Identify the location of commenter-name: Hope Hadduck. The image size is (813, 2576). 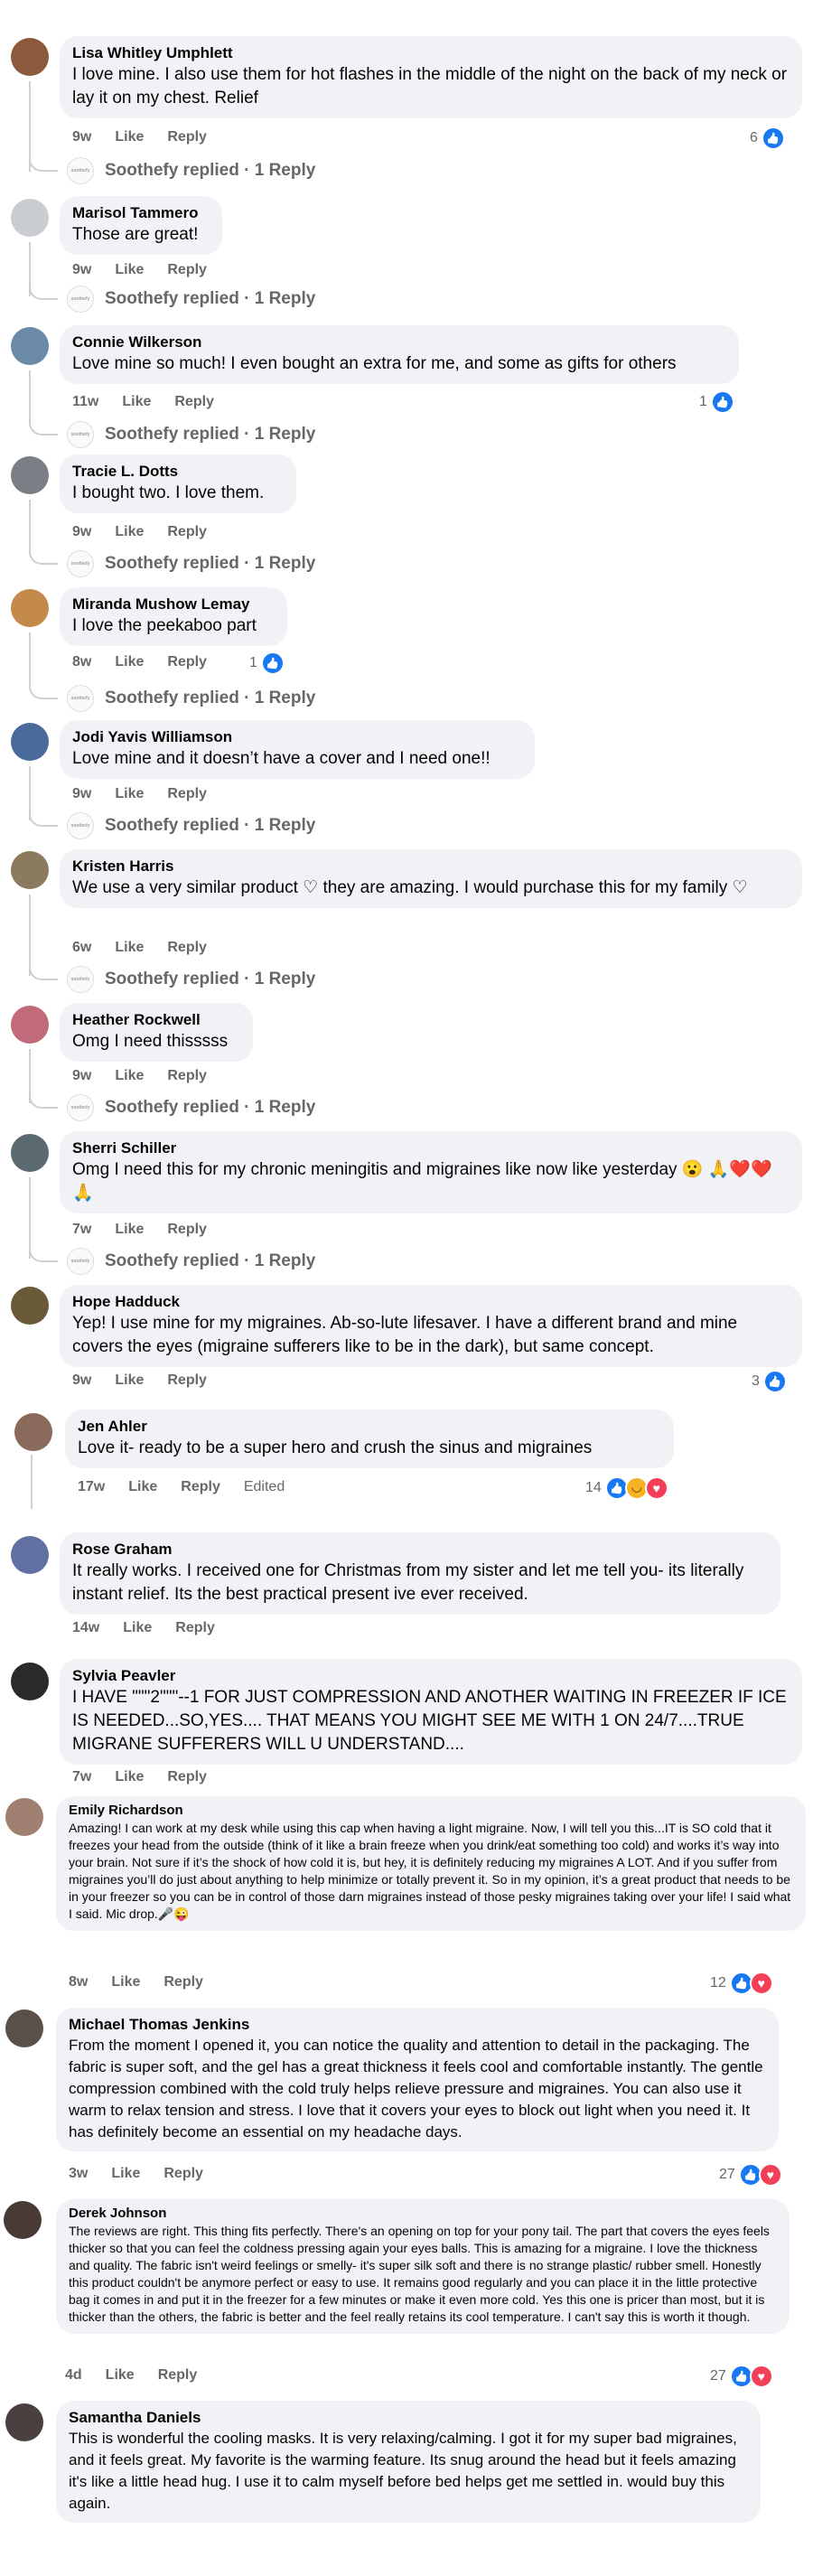
(431, 1302).